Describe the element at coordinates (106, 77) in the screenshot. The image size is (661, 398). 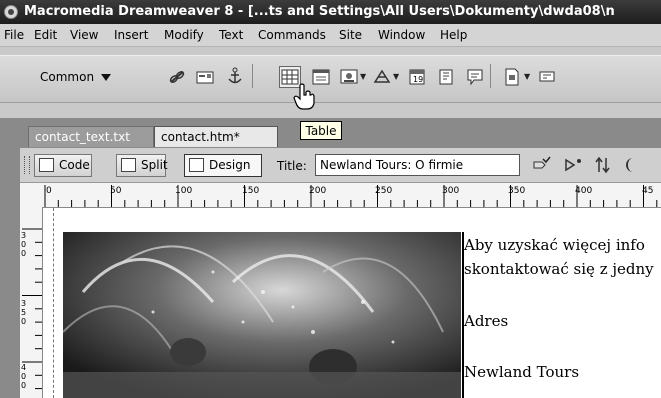
I see `chevron-down-icon` at that location.